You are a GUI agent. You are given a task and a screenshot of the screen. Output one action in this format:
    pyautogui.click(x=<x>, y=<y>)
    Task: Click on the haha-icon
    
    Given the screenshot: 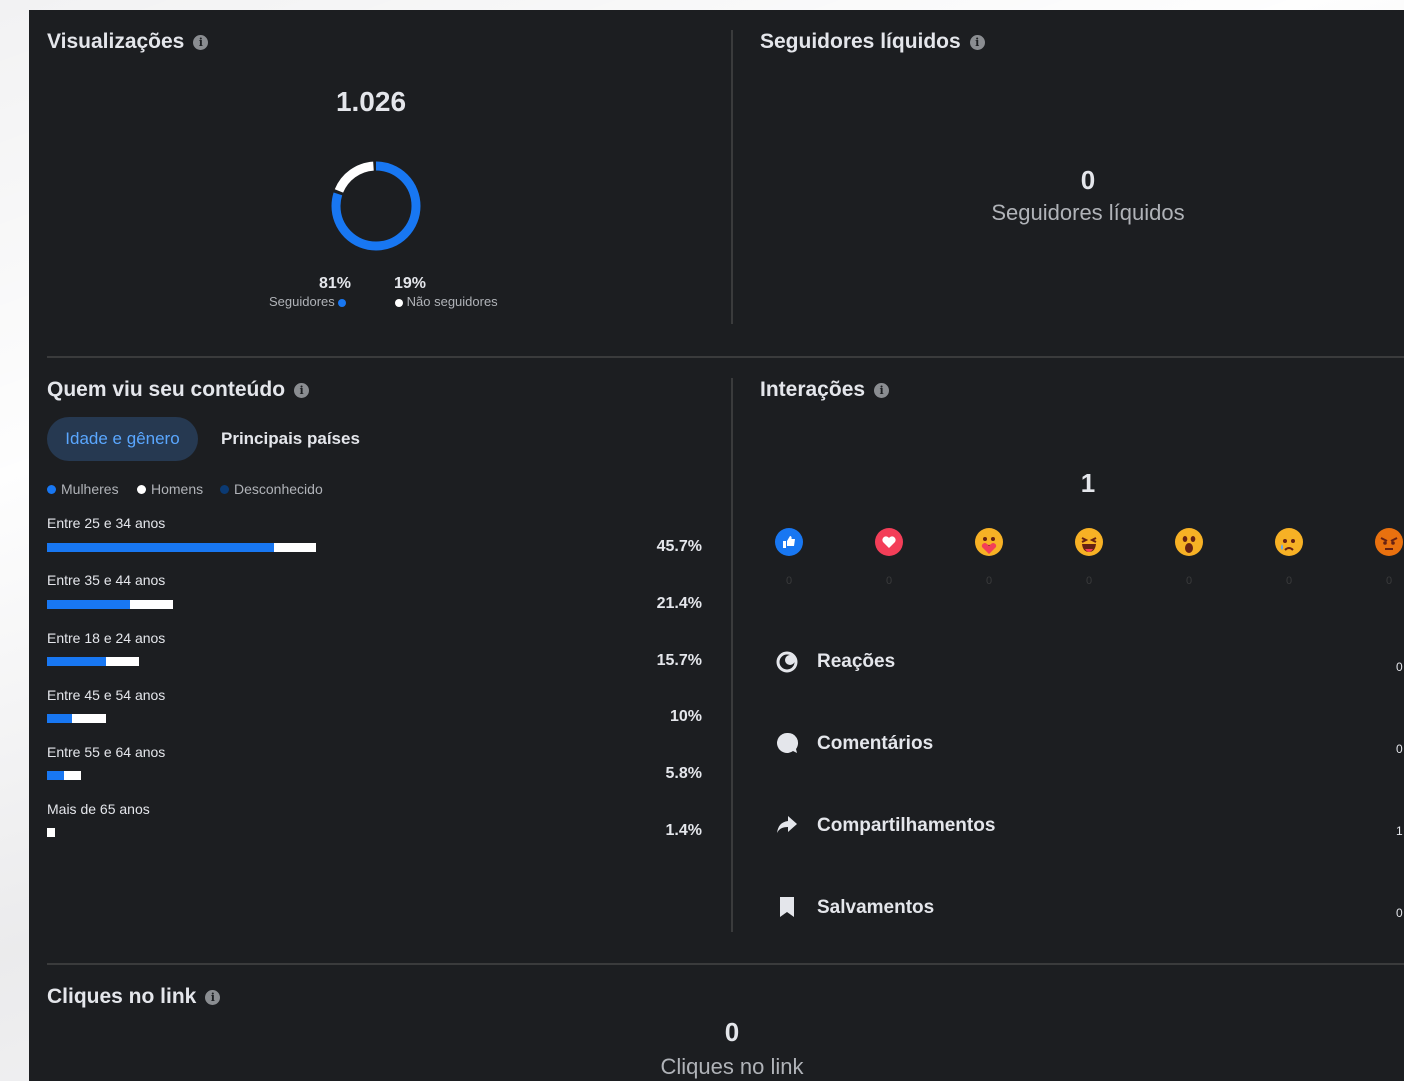 What is the action you would take?
    pyautogui.click(x=1089, y=542)
    